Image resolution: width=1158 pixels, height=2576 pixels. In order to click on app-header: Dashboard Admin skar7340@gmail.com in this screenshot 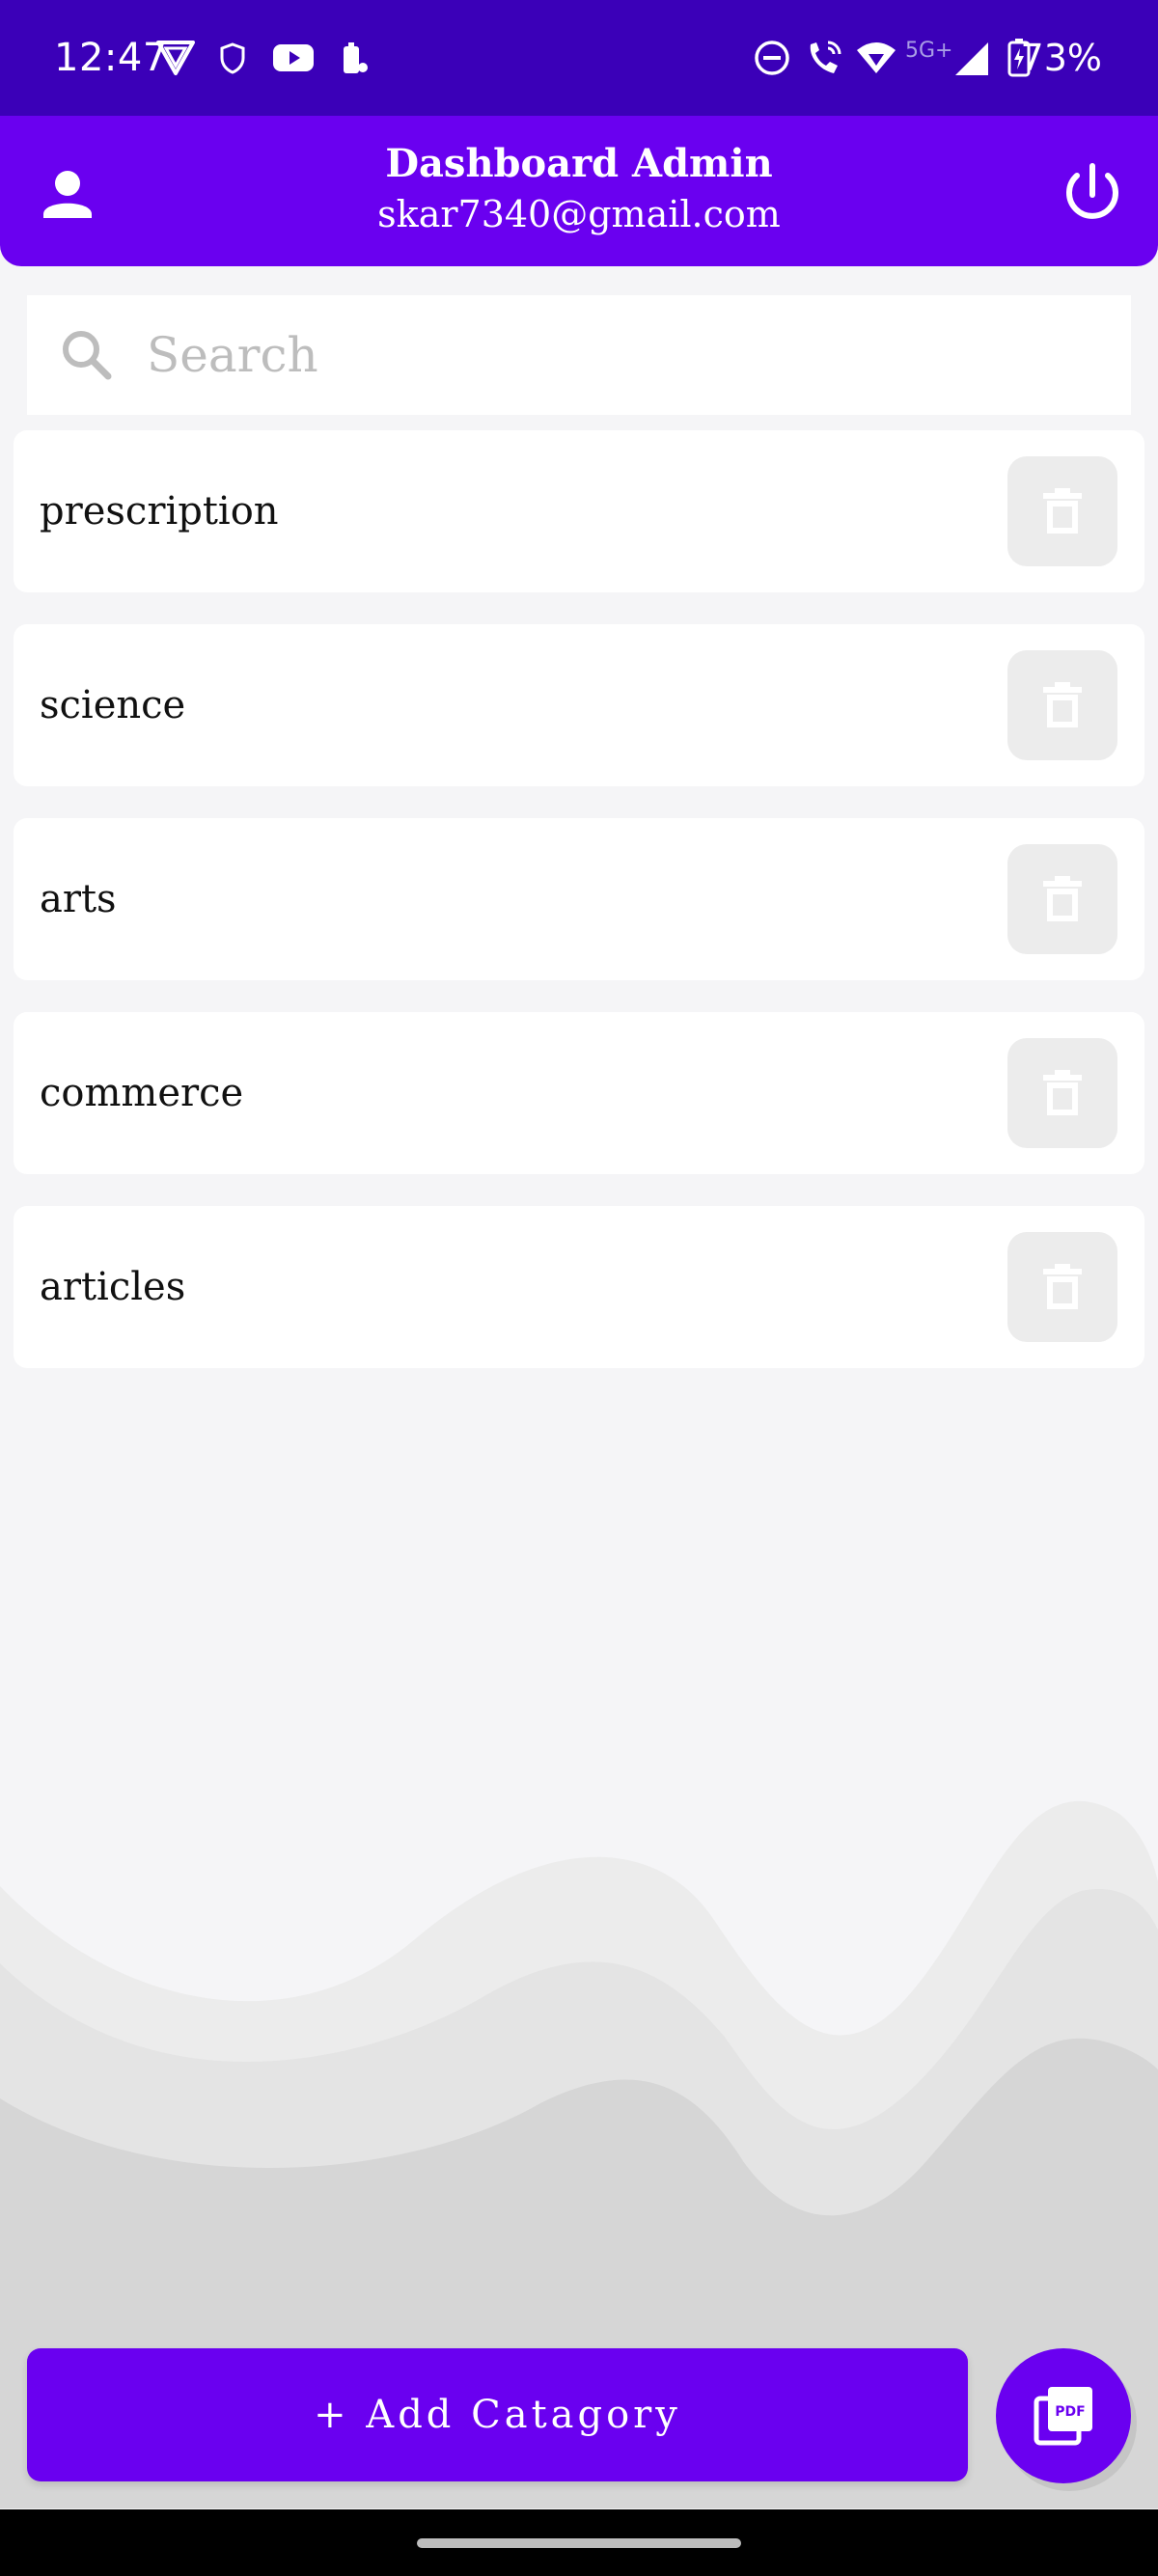, I will do `click(579, 191)`.